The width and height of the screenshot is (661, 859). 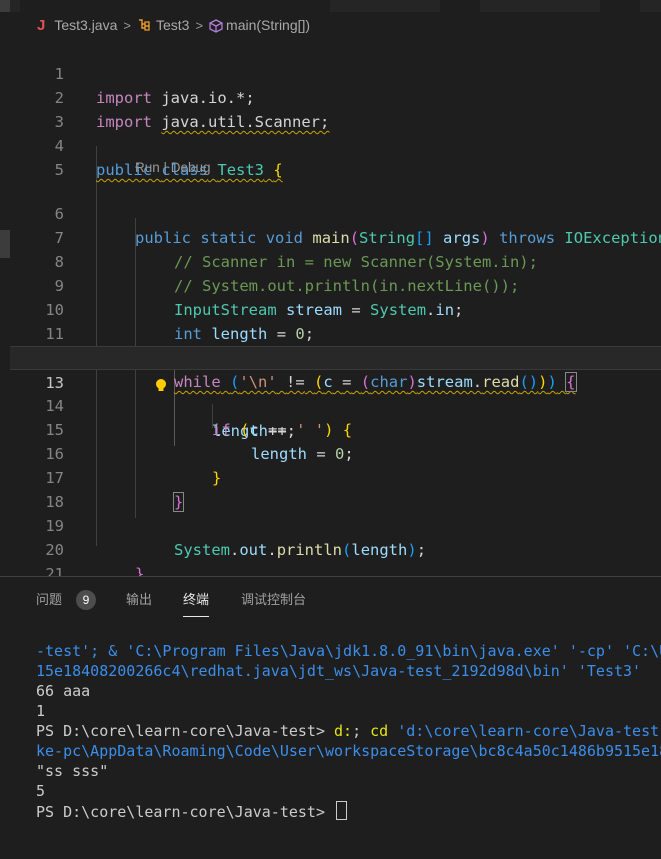 What do you see at coordinates (196, 600) in the screenshot?
I see `tab-terminal: 终端` at bounding box center [196, 600].